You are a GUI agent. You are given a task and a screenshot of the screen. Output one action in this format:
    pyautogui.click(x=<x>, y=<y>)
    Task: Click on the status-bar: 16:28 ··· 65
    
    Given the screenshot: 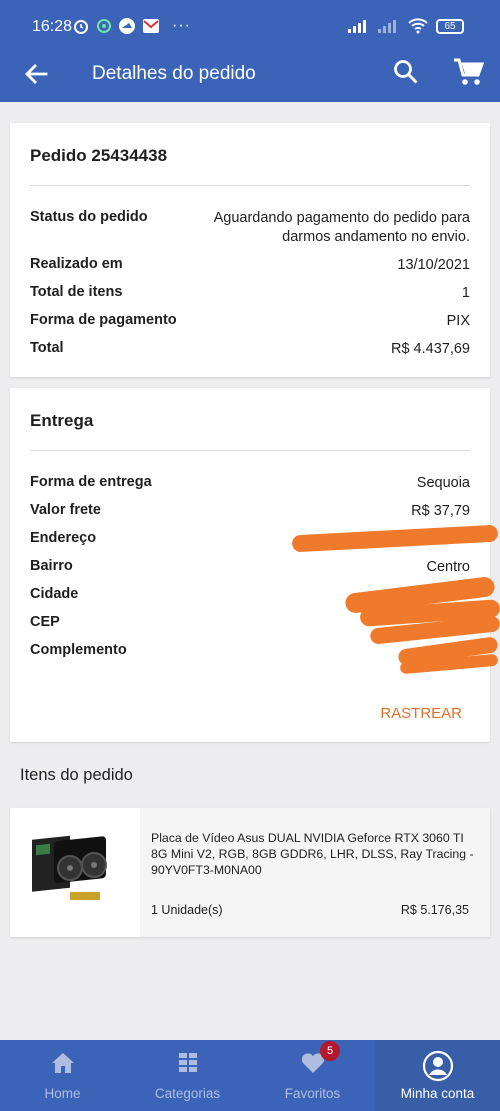 What is the action you would take?
    pyautogui.click(x=250, y=26)
    